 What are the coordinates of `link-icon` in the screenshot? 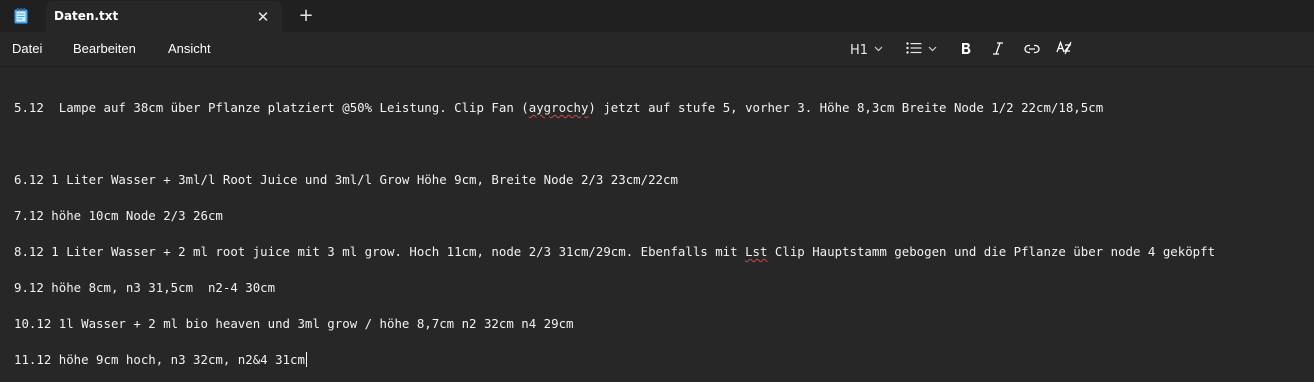 It's located at (1032, 50).